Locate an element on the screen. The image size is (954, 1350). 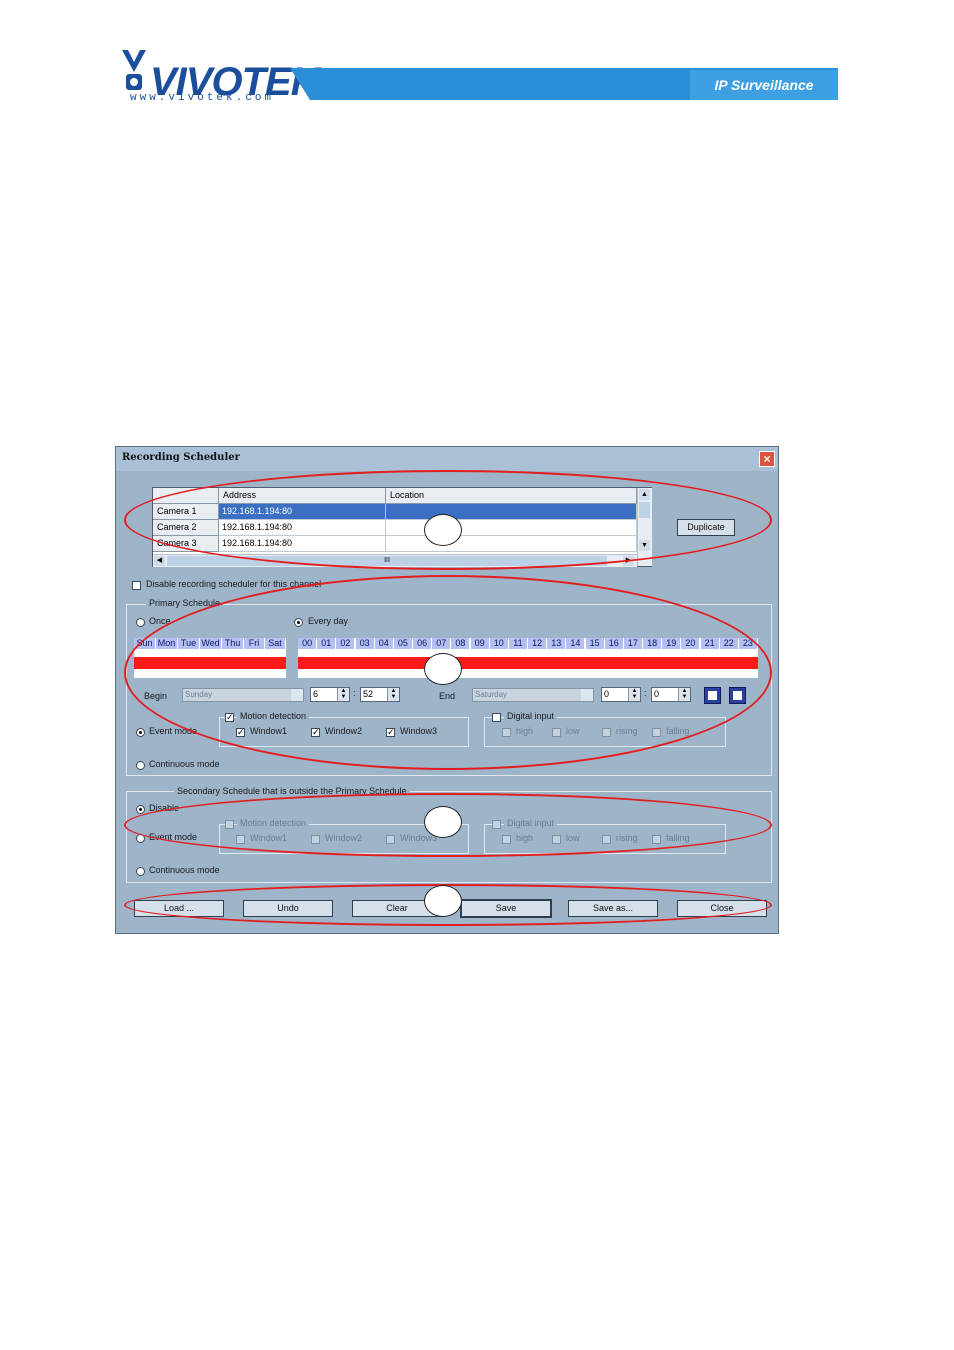
secondary-continuous-mode-radio is located at coordinates (140, 871).